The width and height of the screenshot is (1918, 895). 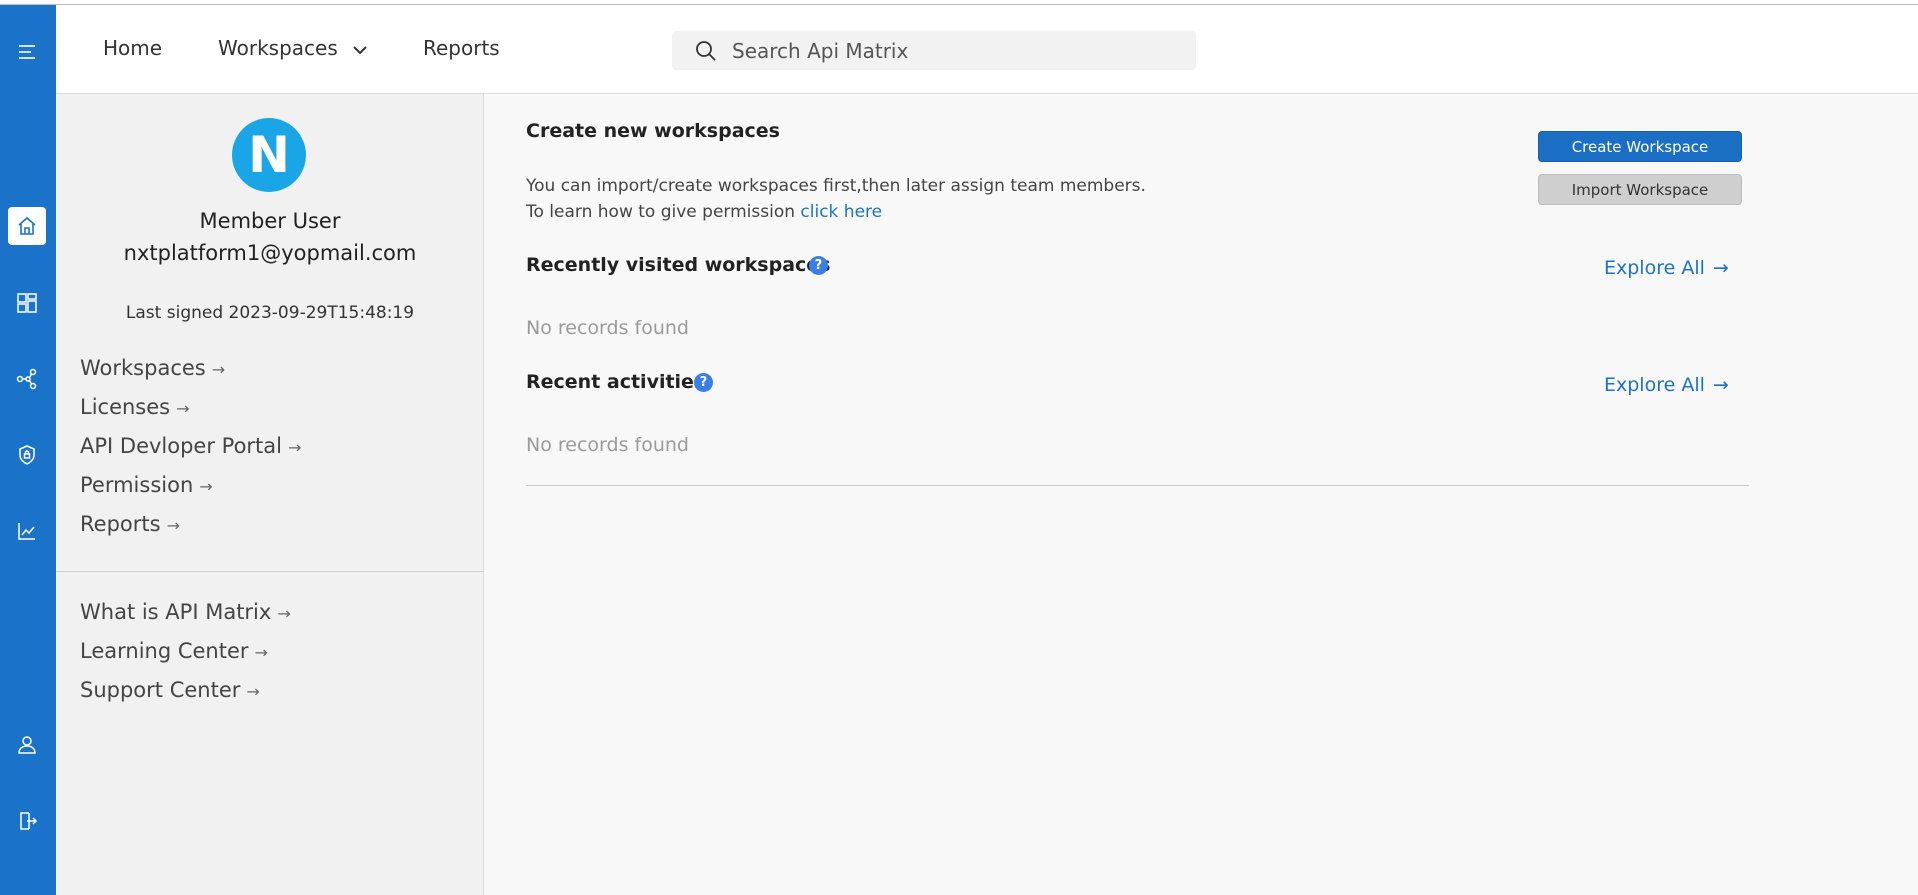 I want to click on chevron-down-icon, so click(x=360, y=49).